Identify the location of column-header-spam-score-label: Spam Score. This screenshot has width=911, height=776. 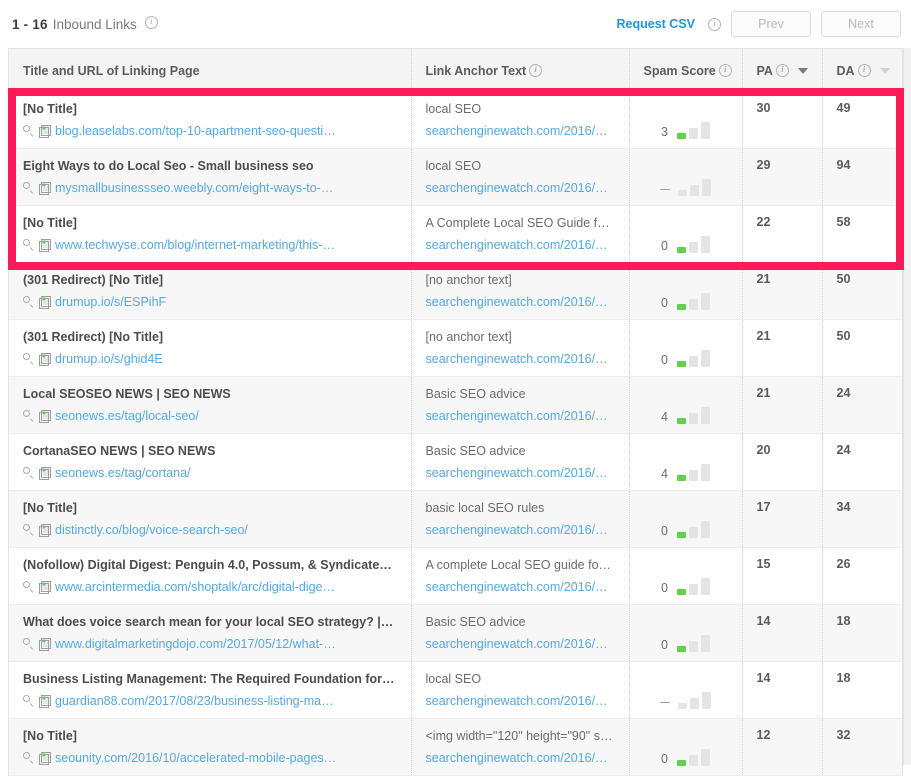
(679, 70).